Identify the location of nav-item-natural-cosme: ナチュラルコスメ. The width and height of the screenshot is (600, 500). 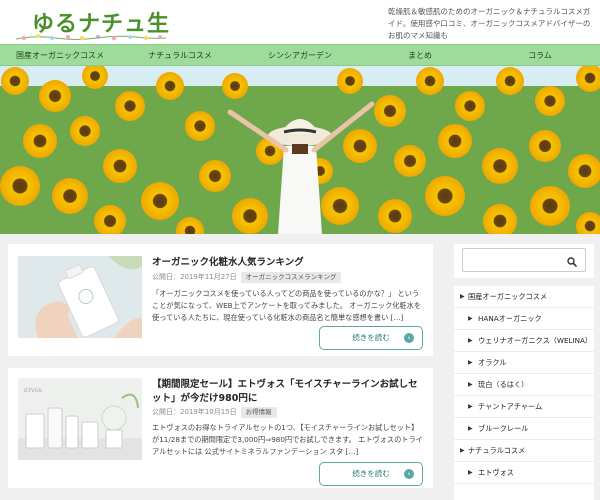
(180, 55).